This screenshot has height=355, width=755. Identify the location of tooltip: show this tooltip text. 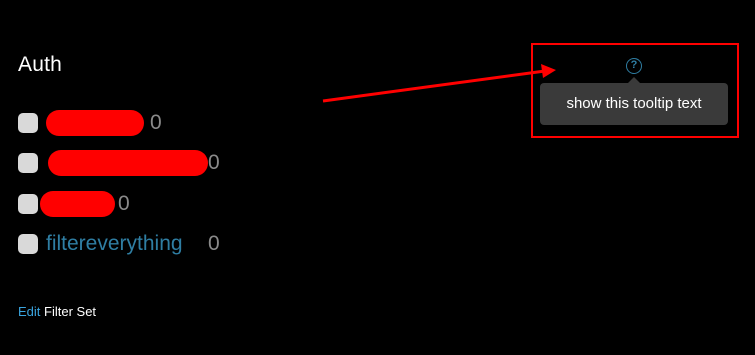
(634, 104).